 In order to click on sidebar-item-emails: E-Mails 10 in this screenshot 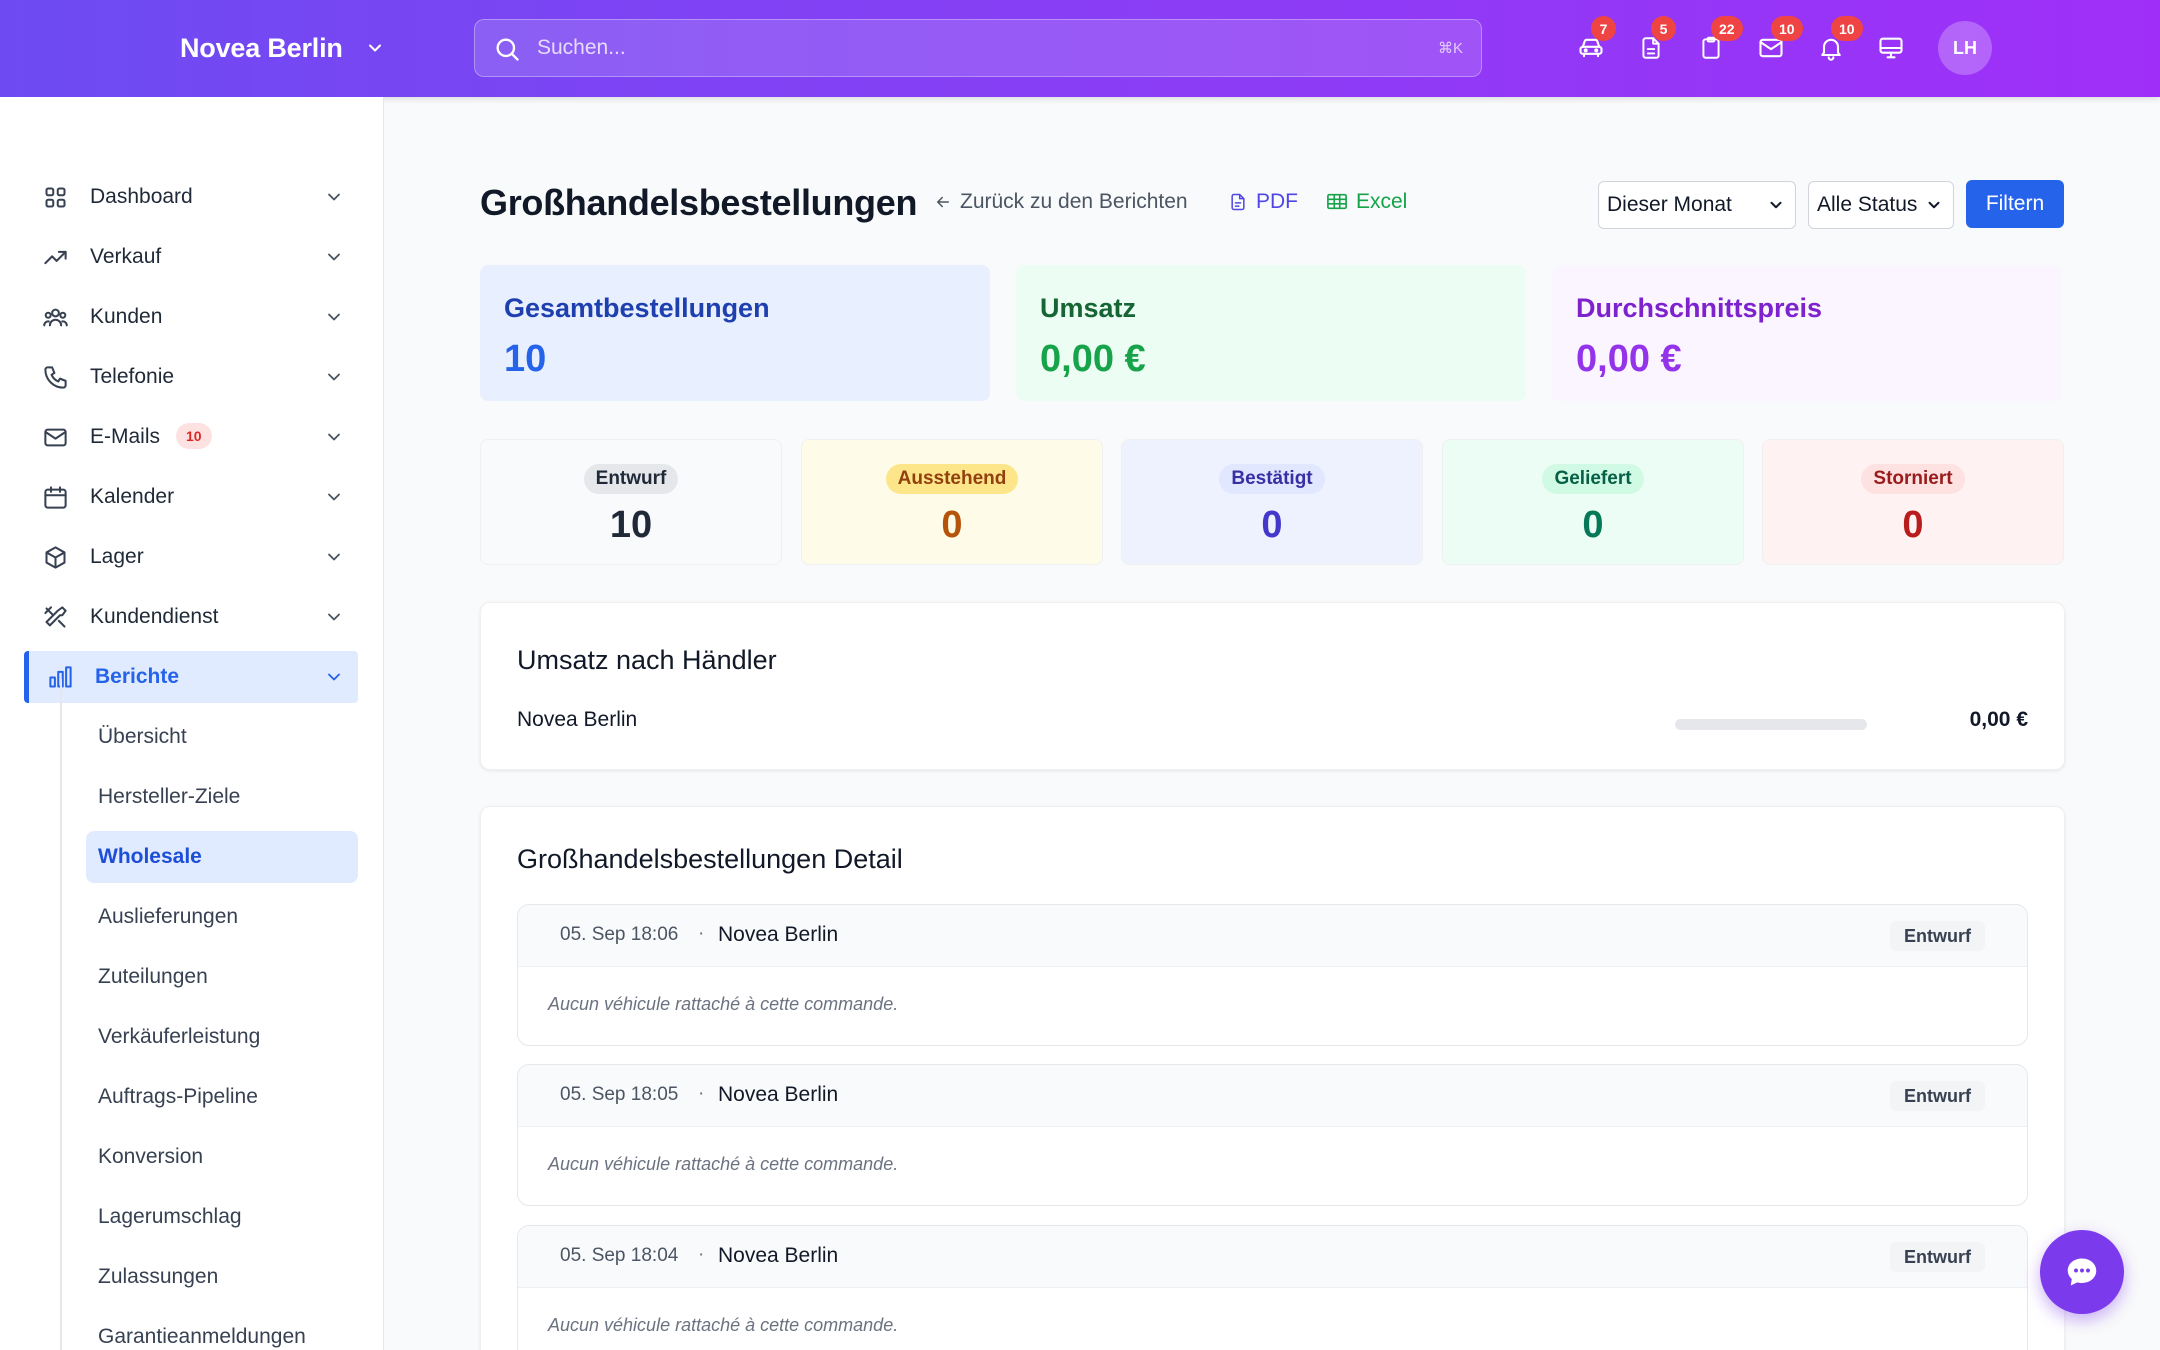, I will do `click(191, 437)`.